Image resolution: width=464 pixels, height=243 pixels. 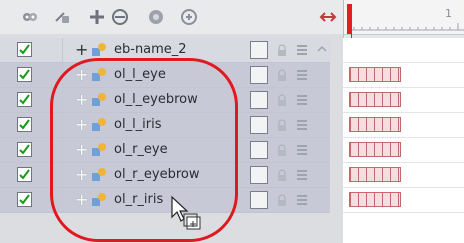 What do you see at coordinates (165, 200) in the screenshot?
I see `layer-row: + ol_r_iris` at bounding box center [165, 200].